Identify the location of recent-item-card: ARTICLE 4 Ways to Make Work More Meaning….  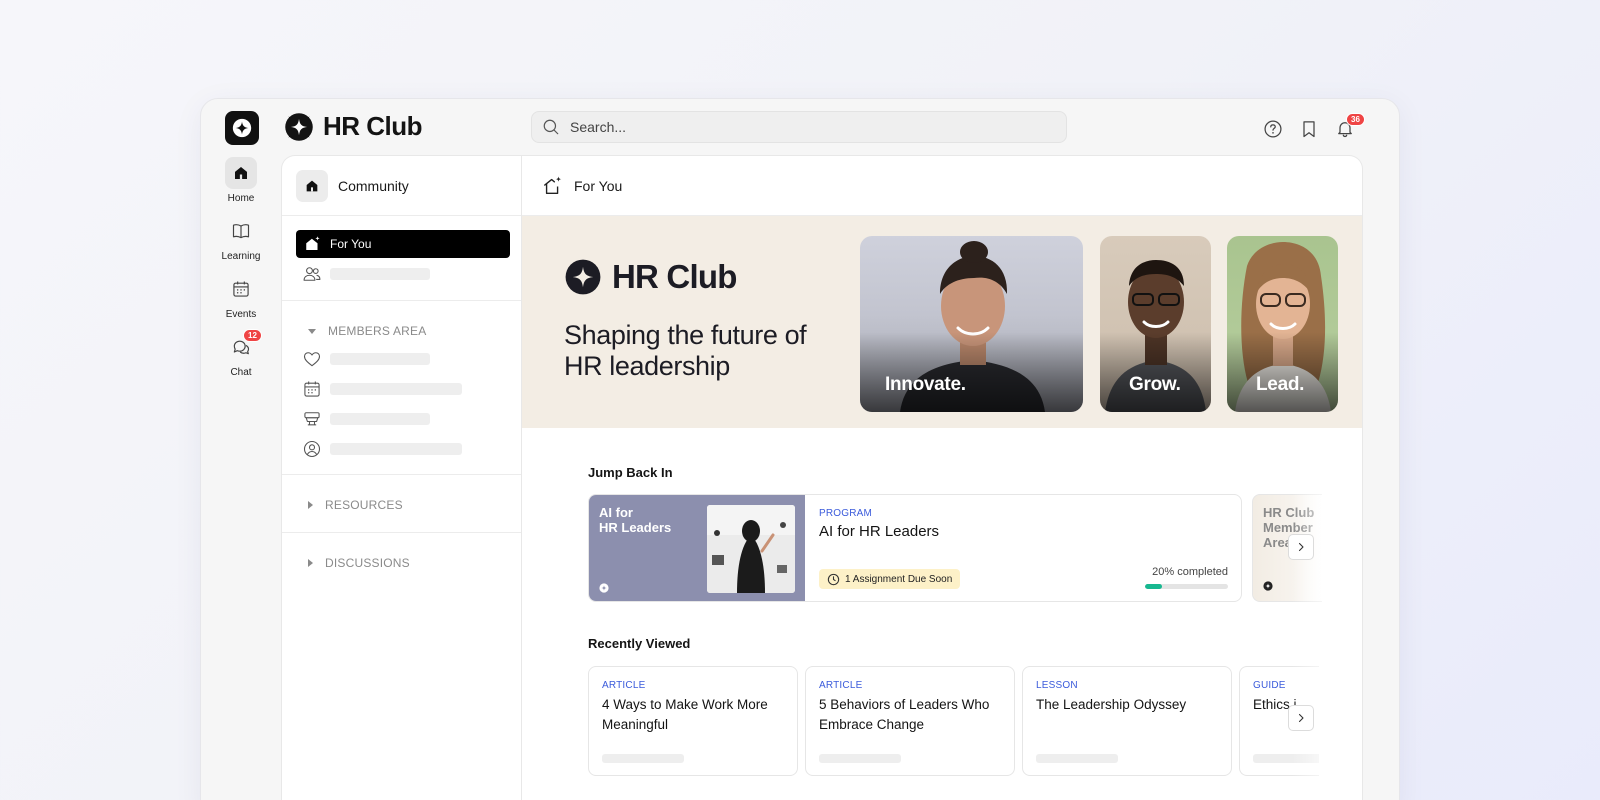
(693, 721).